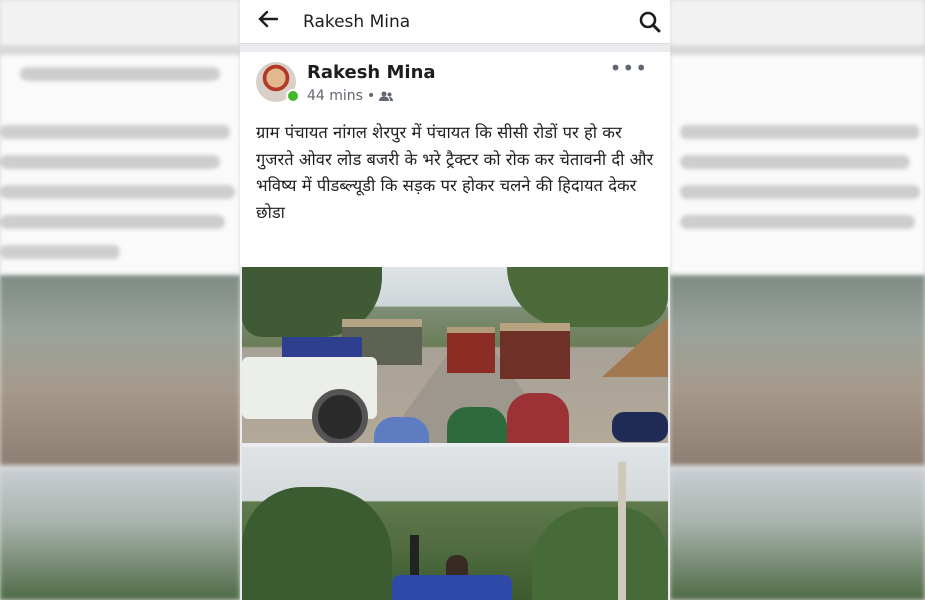  I want to click on post-author-name: Rakesh Mina, so click(371, 72).